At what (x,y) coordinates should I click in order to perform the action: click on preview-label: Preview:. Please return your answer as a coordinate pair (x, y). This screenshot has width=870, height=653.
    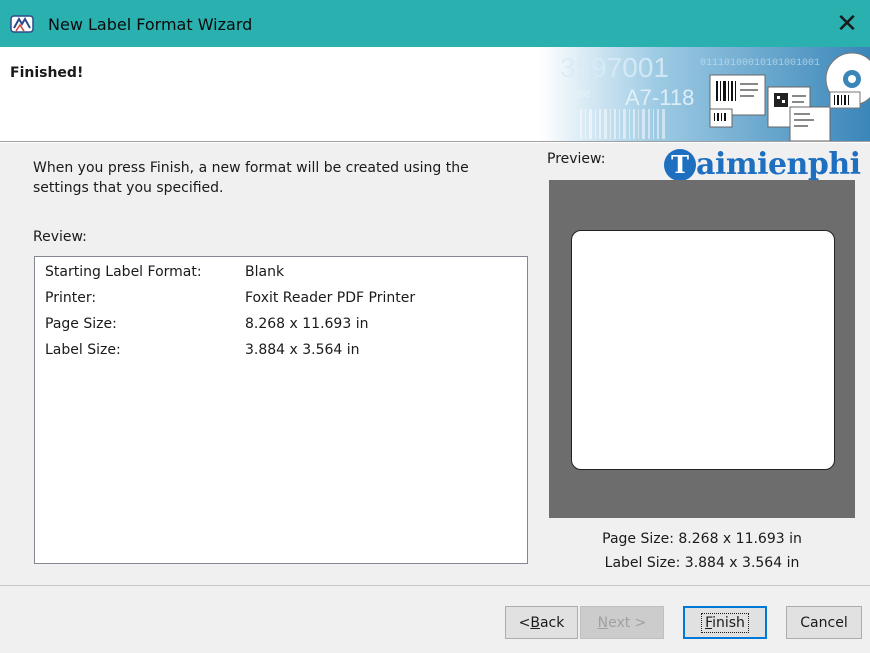
    Looking at the image, I should click on (576, 159).